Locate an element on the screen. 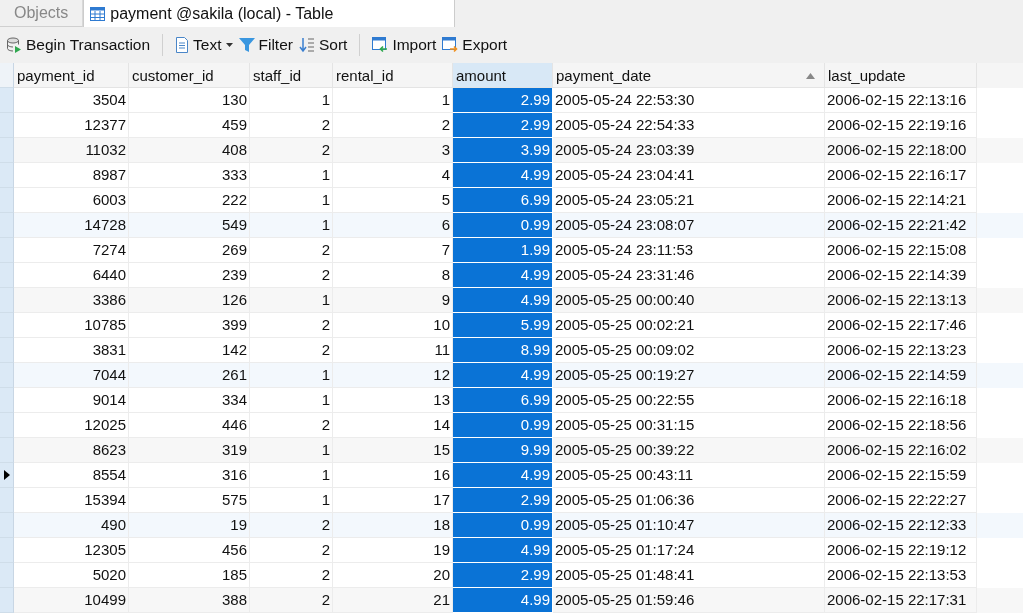 This screenshot has height=614, width=1023. column-header: last_update is located at coordinates (901, 75).